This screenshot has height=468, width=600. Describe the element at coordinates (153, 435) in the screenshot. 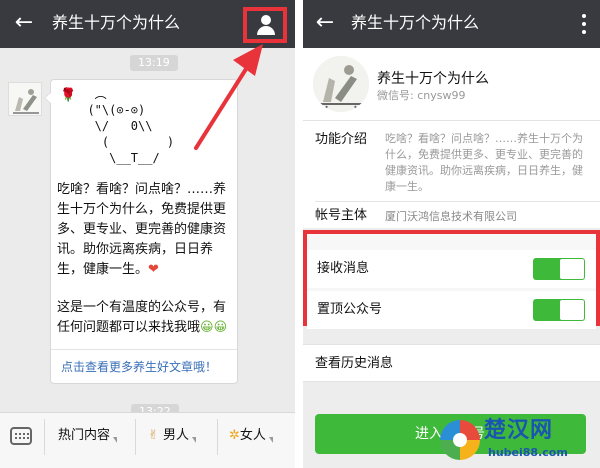

I see `victory-hand-icon: ✌` at that location.